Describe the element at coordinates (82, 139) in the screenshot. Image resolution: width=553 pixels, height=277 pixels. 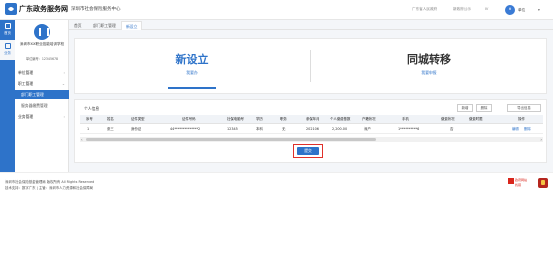
I see `scroll-left-icon: ‹` at that location.